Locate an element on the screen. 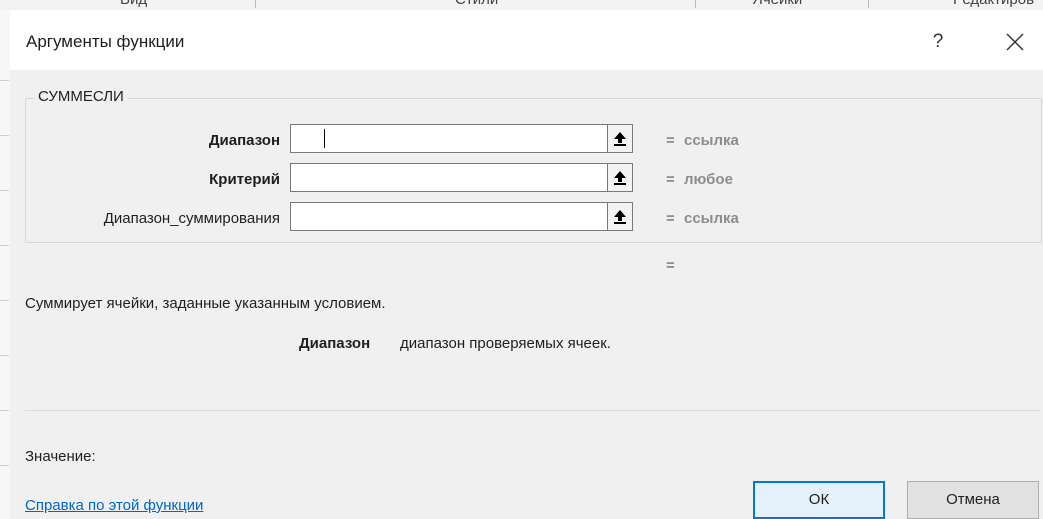  text-caret is located at coordinates (324, 138).